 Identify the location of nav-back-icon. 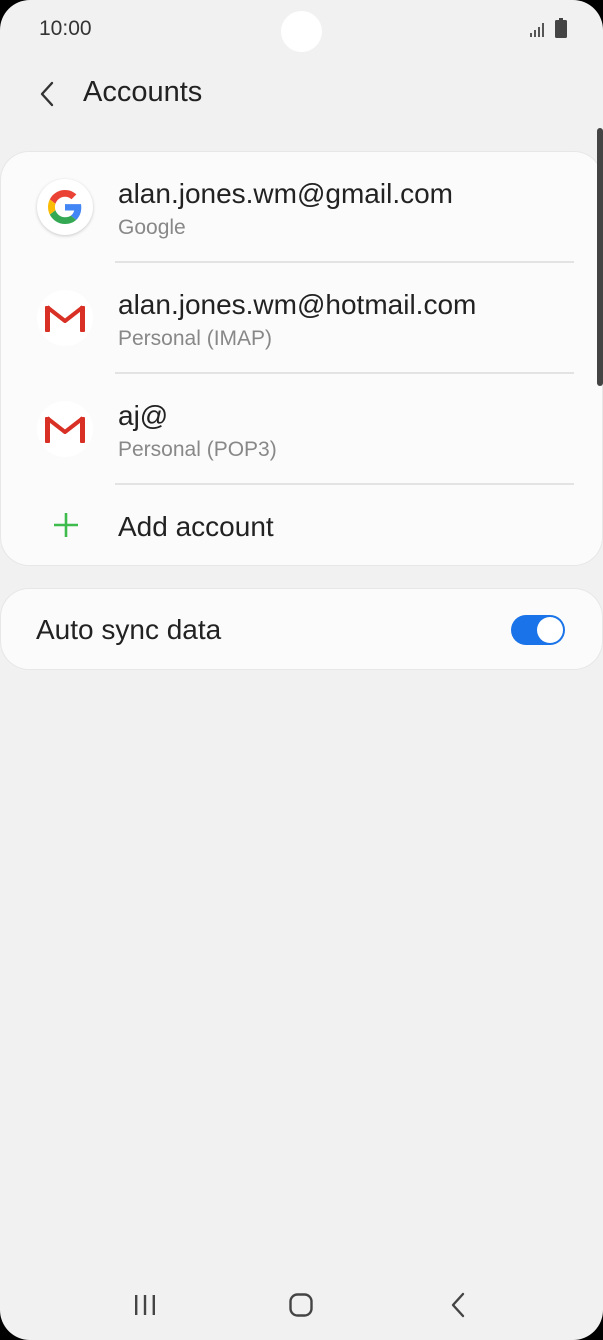
(458, 1305).